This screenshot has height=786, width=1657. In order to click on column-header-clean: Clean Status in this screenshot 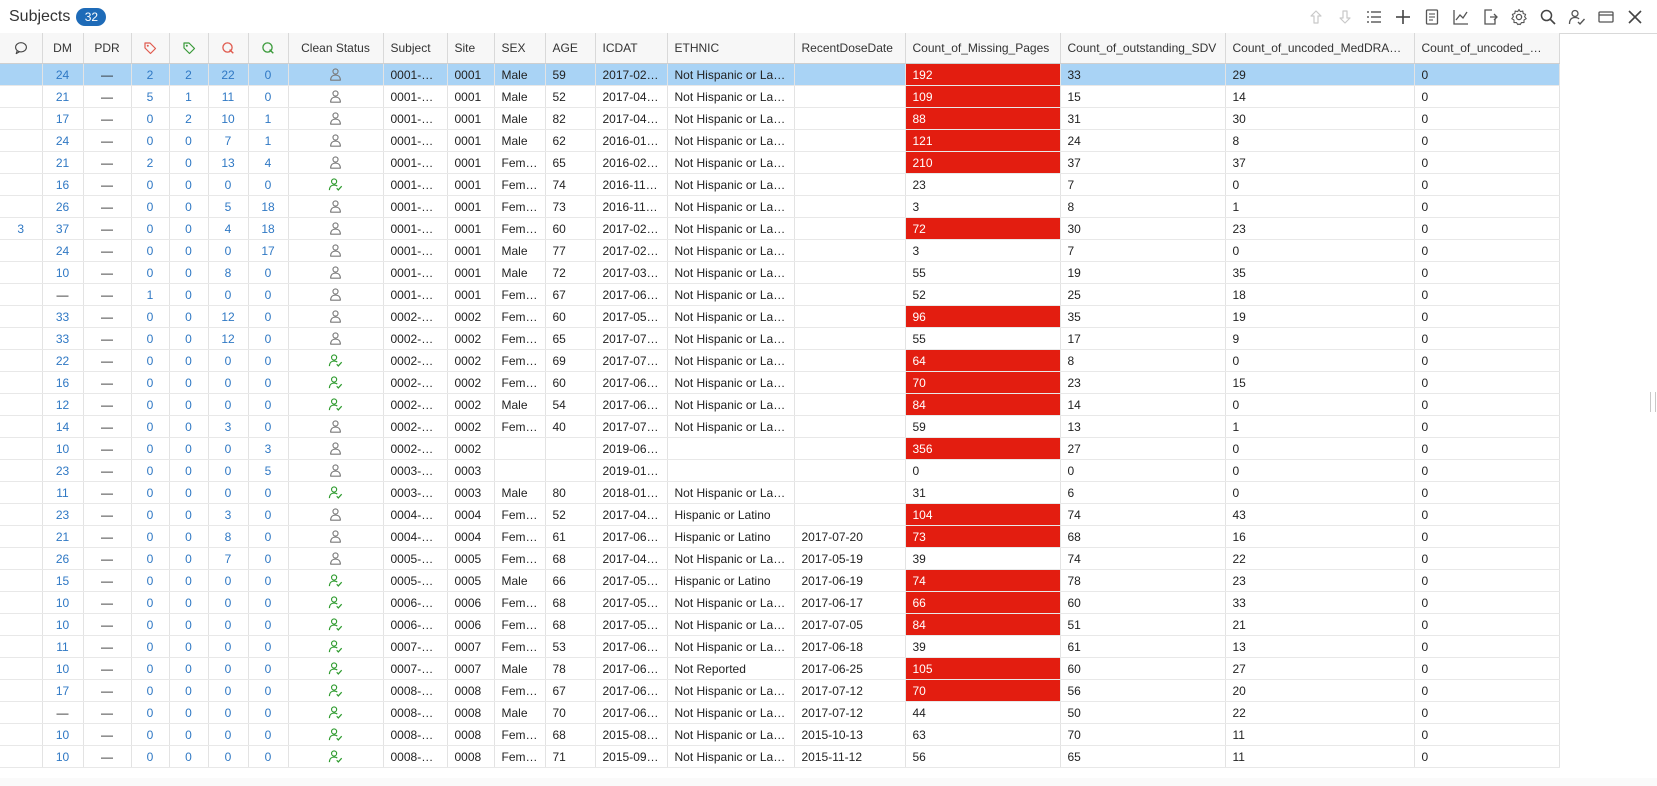, I will do `click(336, 48)`.